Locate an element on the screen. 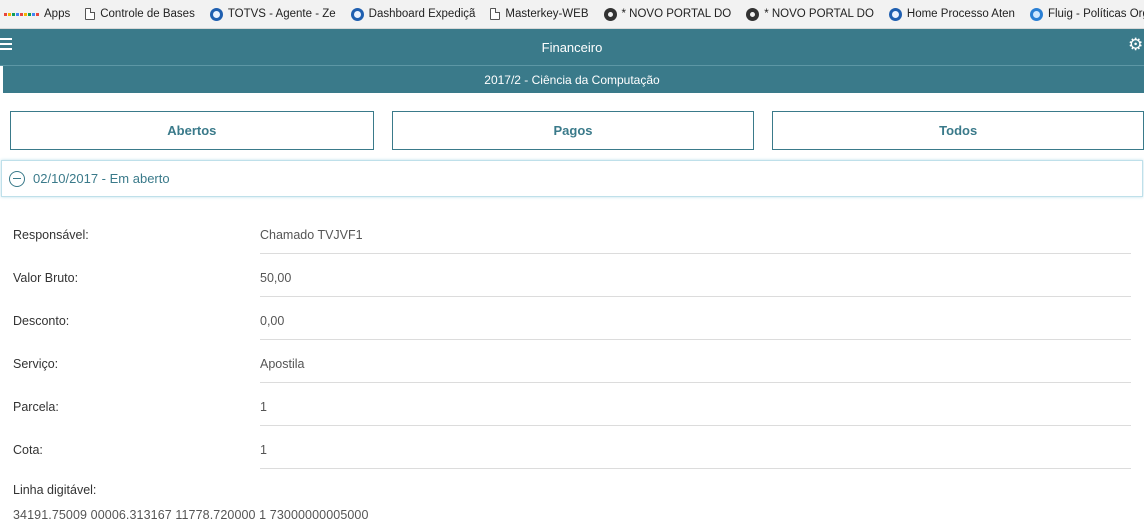 The height and width of the screenshot is (527, 1144). bookmark-novo-portal-2: * NOVO PORTAL DO is located at coordinates (810, 14).